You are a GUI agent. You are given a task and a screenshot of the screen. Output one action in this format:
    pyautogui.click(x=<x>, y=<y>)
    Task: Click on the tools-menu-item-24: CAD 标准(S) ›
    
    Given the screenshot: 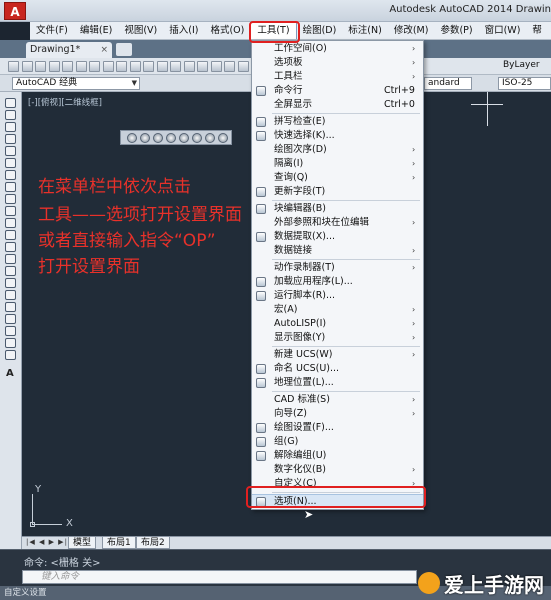 What is the action you would take?
    pyautogui.click(x=337, y=400)
    